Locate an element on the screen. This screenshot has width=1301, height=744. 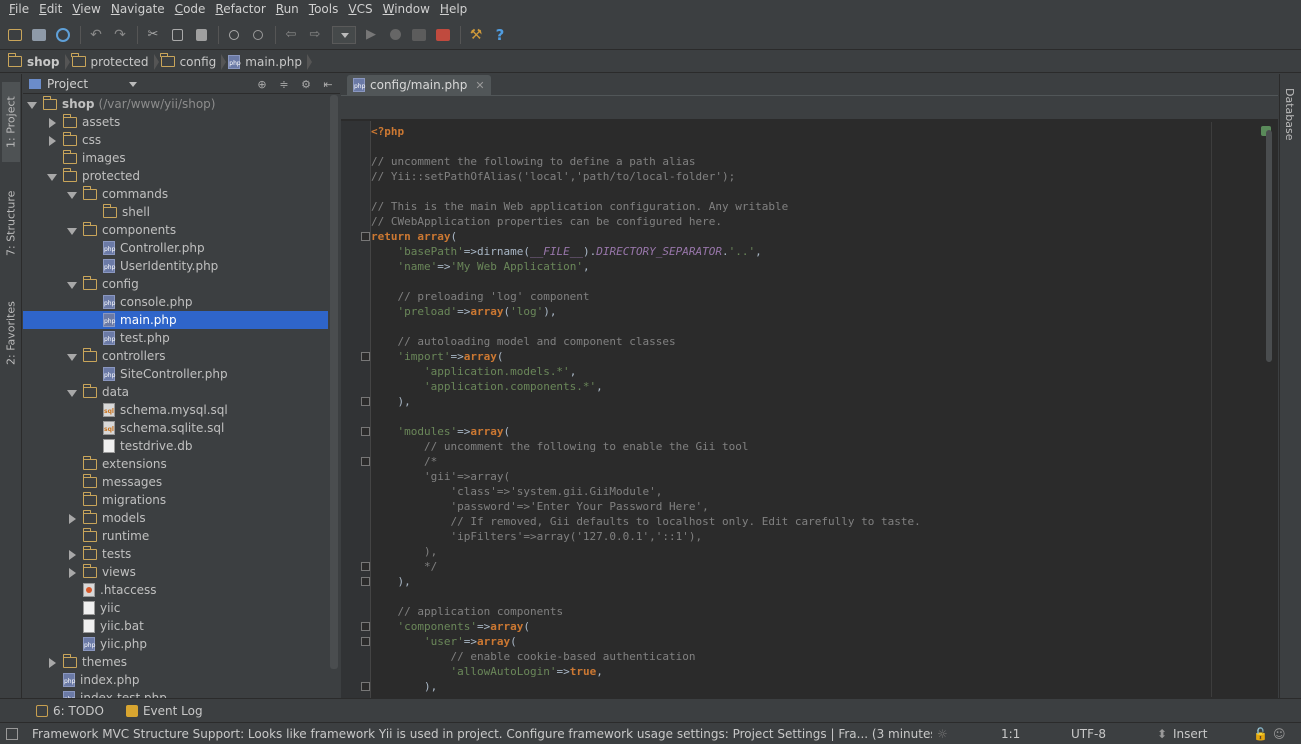
save-icon is located at coordinates (39, 35).